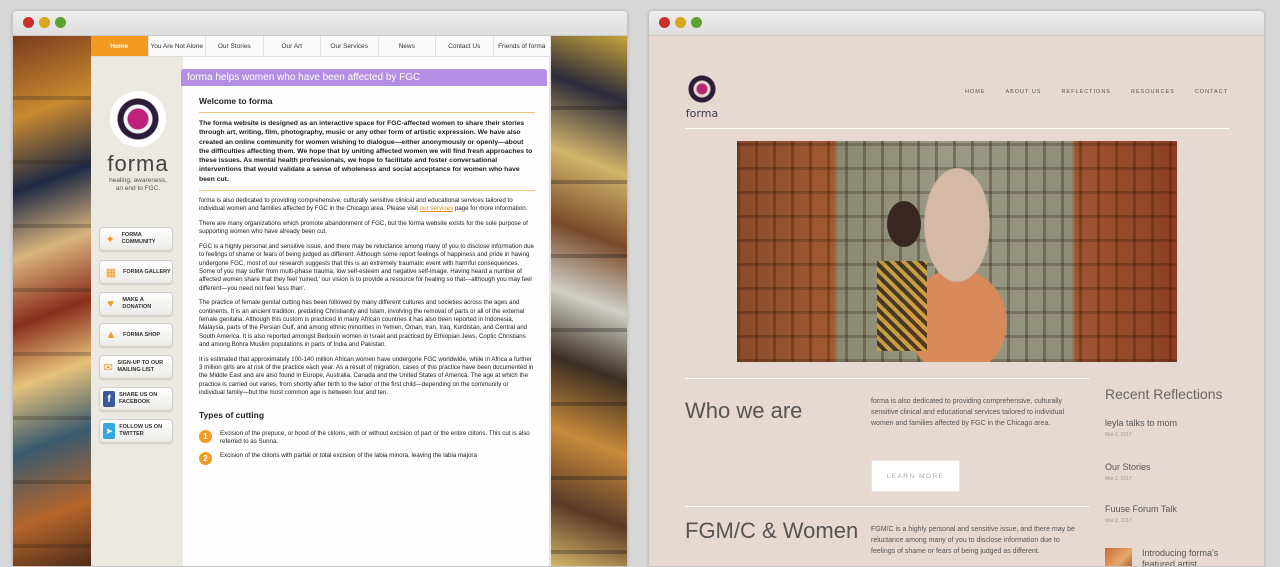 This screenshot has width=1280, height=567. What do you see at coordinates (205, 459) in the screenshot?
I see `number-badge: 2` at bounding box center [205, 459].